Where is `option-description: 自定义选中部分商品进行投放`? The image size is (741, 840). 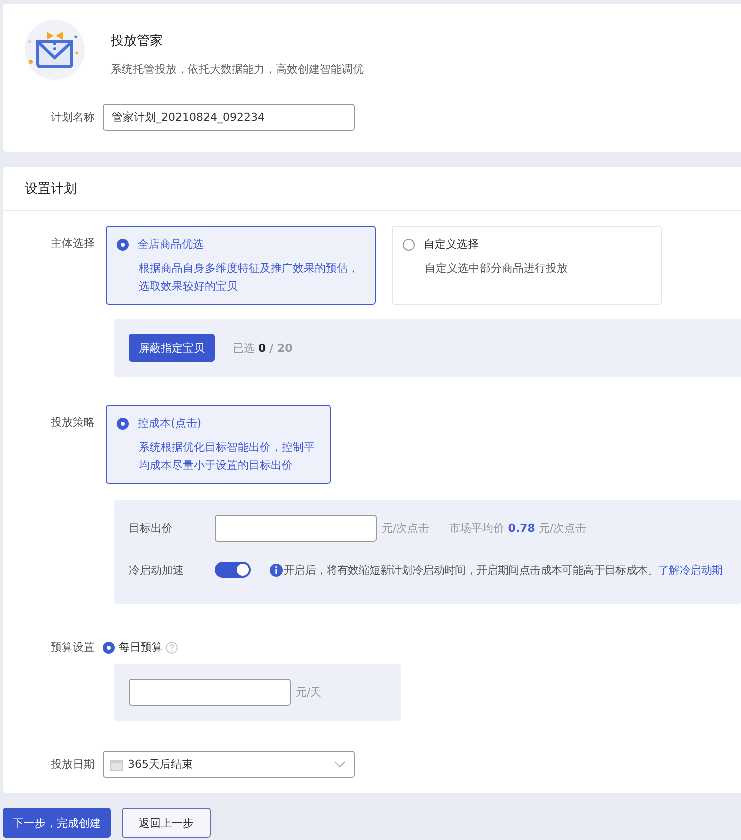
option-description: 自定义选中部分商品进行投放 is located at coordinates (497, 269).